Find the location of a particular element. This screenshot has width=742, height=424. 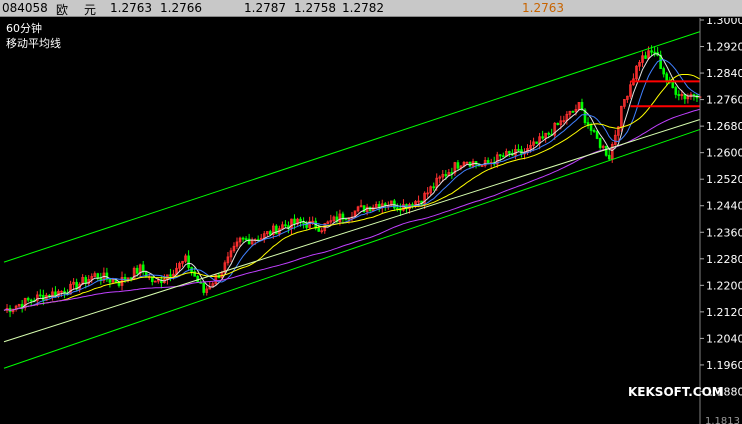

y-tick-label: 1.2680 is located at coordinates (724, 126).